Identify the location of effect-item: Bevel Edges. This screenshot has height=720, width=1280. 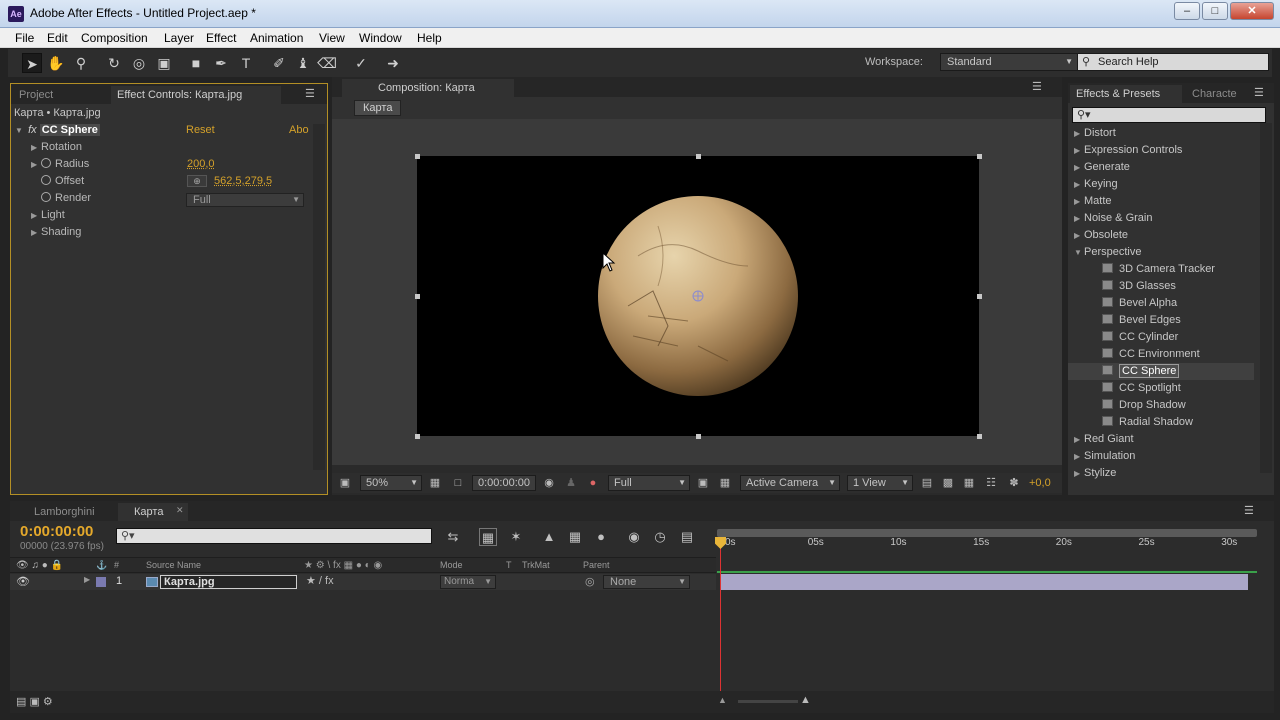
(1161, 320).